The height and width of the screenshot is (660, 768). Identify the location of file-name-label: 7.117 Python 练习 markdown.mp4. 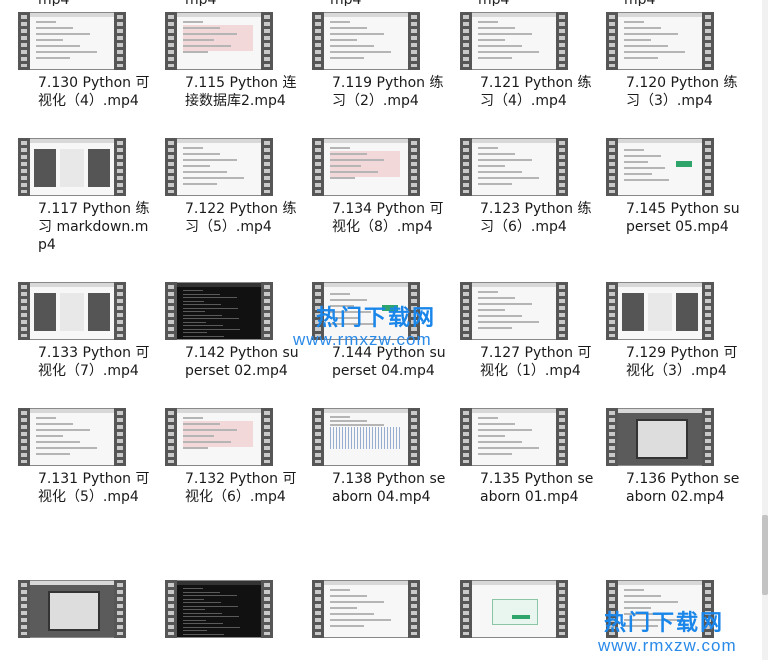
(97, 227).